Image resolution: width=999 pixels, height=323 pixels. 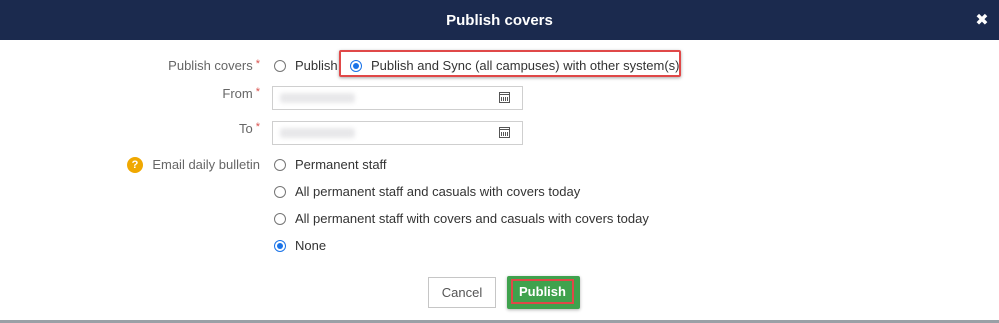 I want to click on radio-all-permanent-and-casuals-button, so click(x=280, y=191).